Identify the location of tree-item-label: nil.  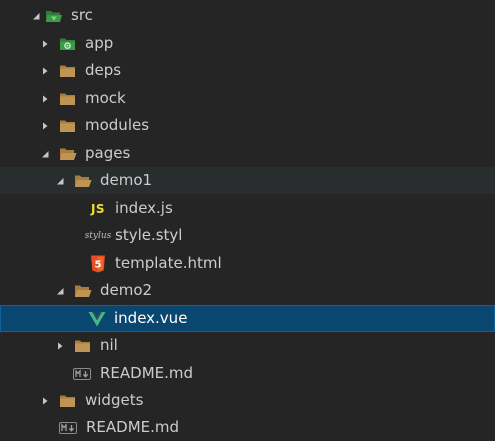
(109, 345).